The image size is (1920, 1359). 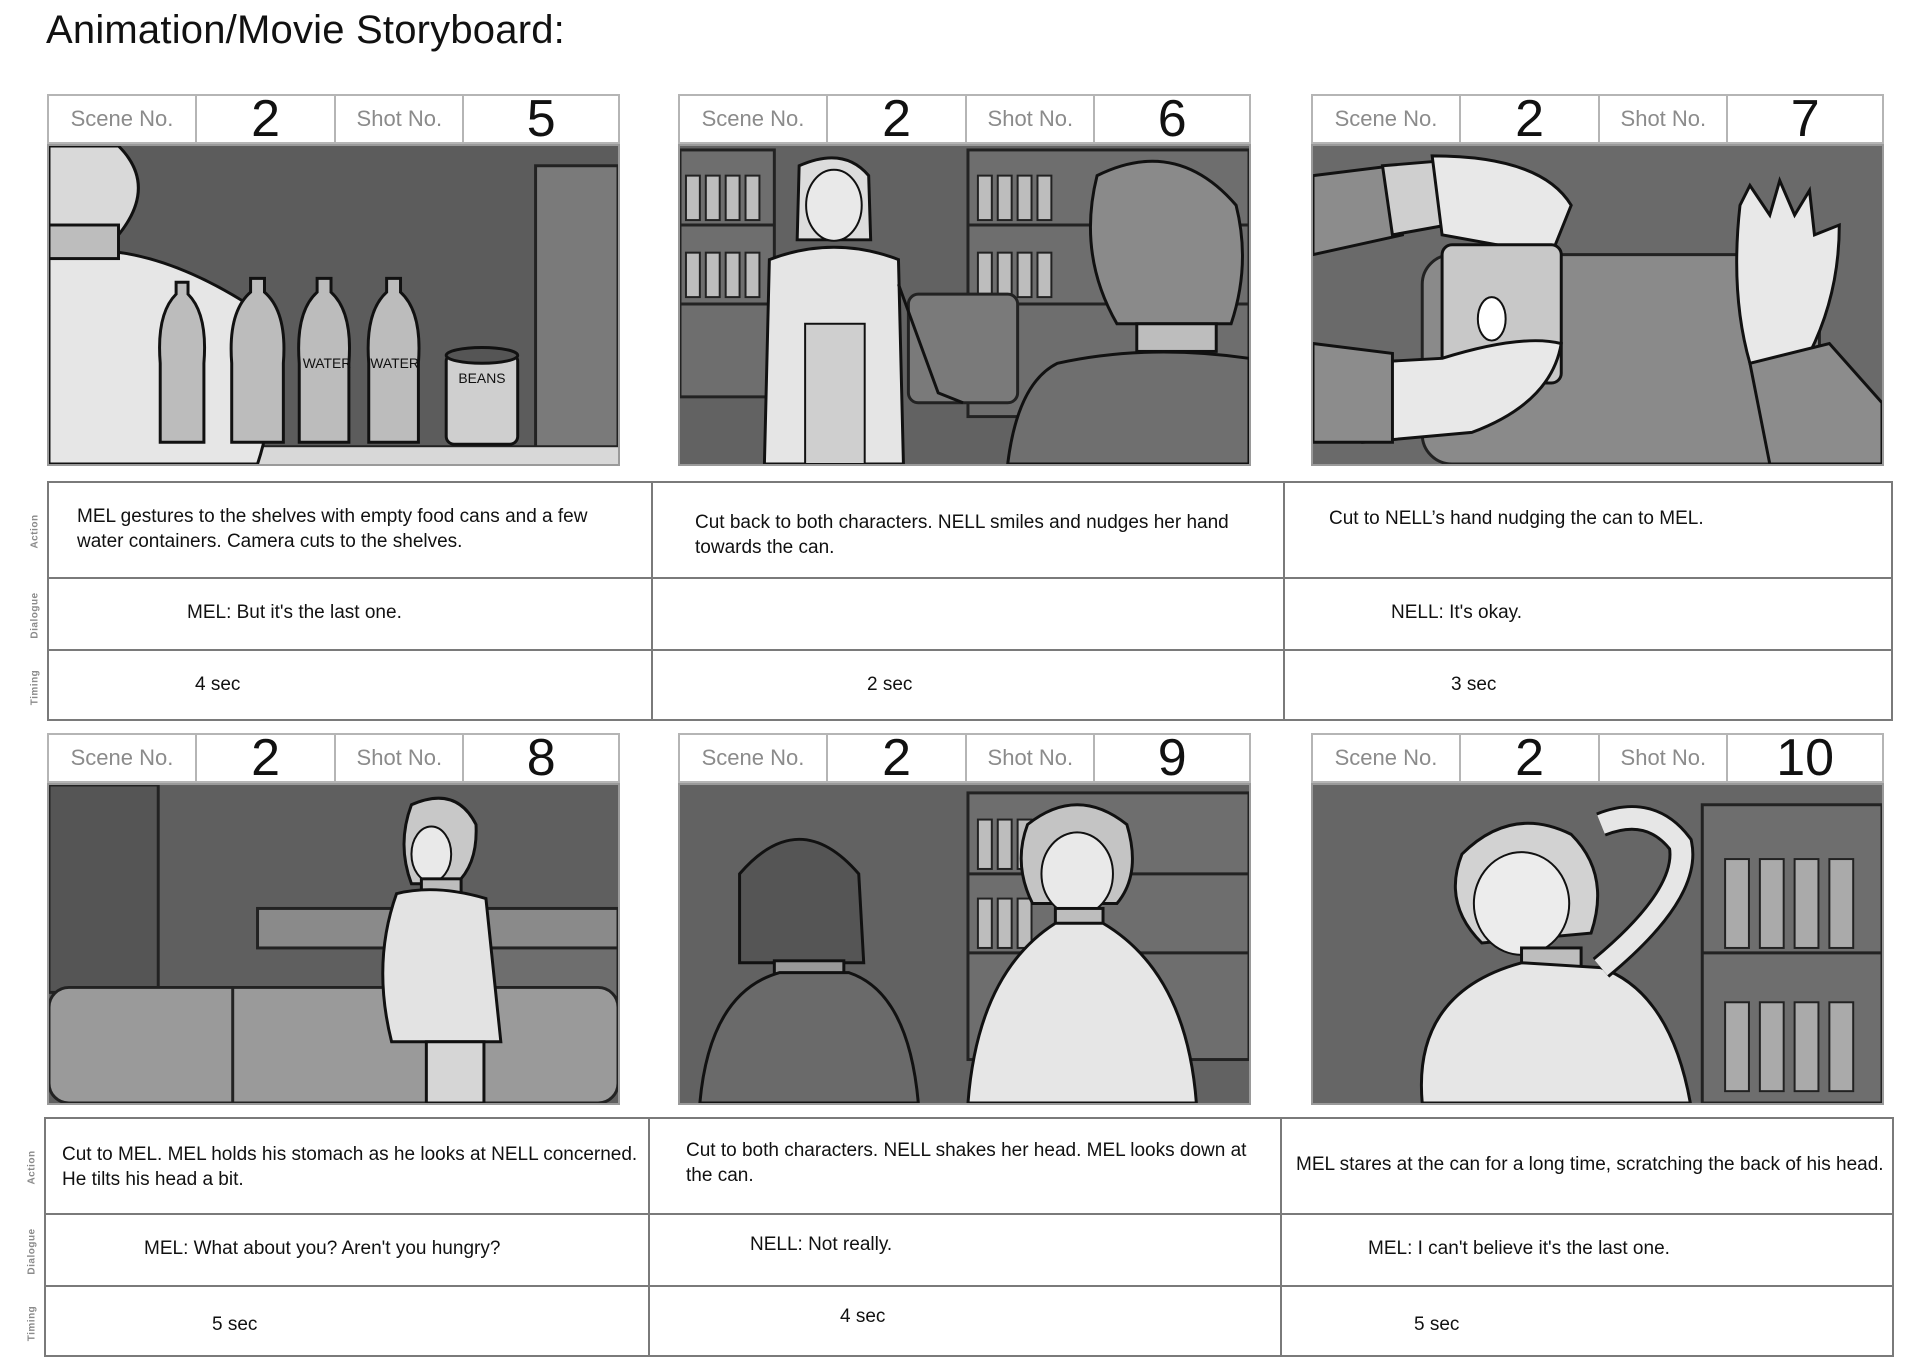 I want to click on dialogue-cell: NELL: It's okay., so click(x=1588, y=615).